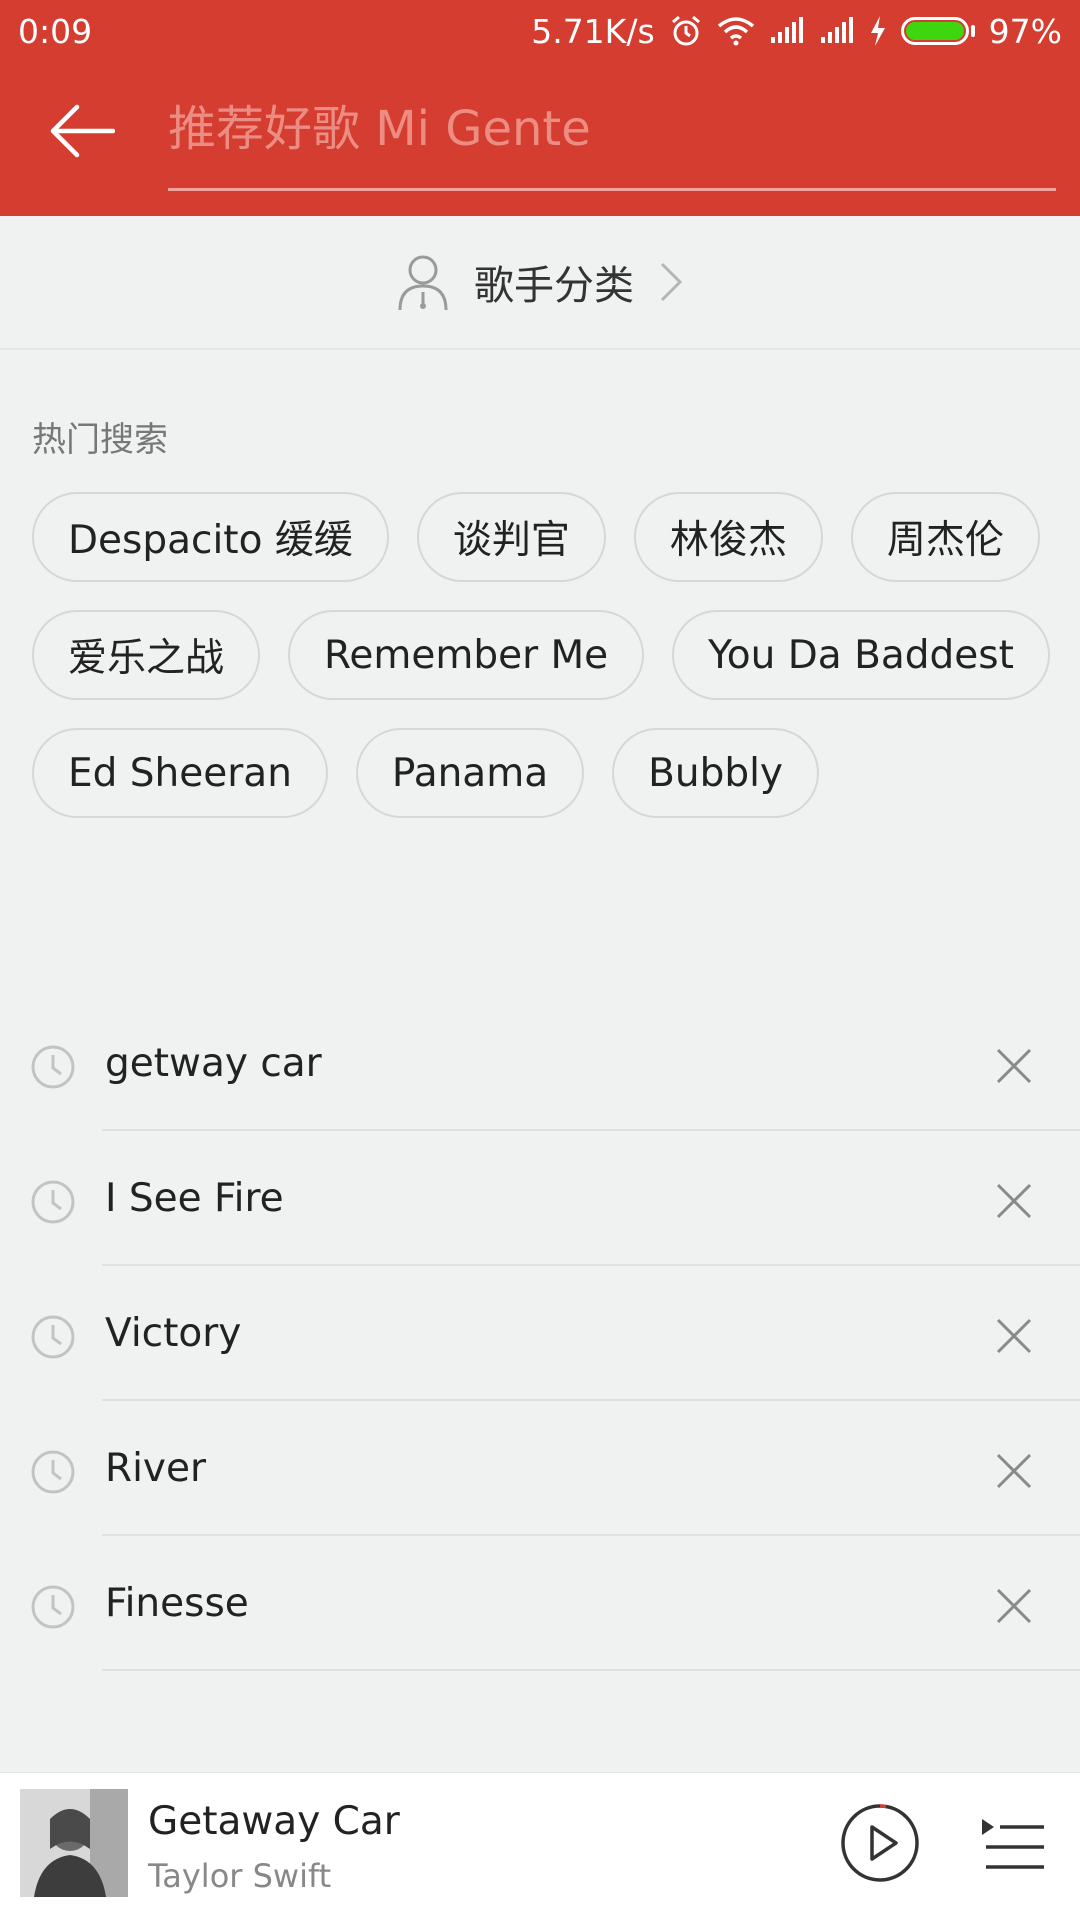 The image size is (1080, 1920). Describe the element at coordinates (540, 1063) in the screenshot. I see `history-item: getway car` at that location.